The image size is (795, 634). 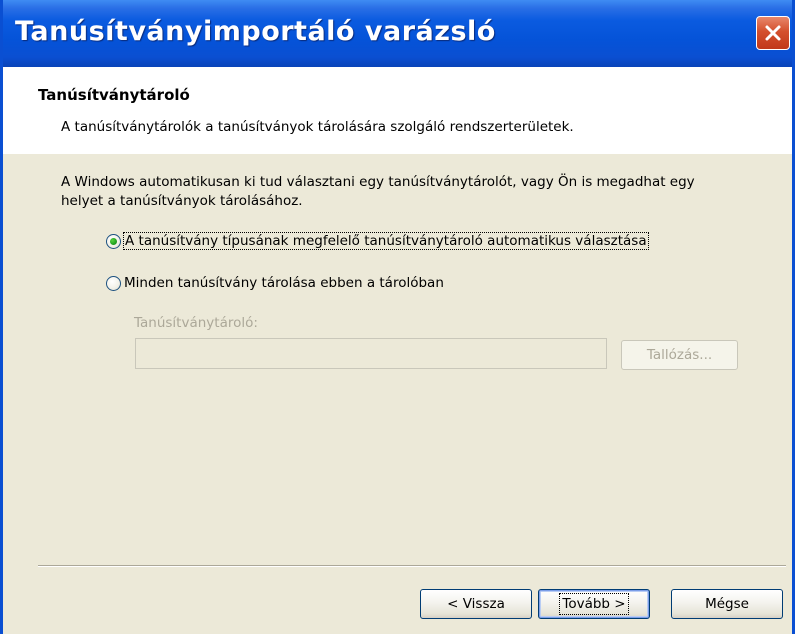 I want to click on next-button: Tovább >, so click(x=594, y=604).